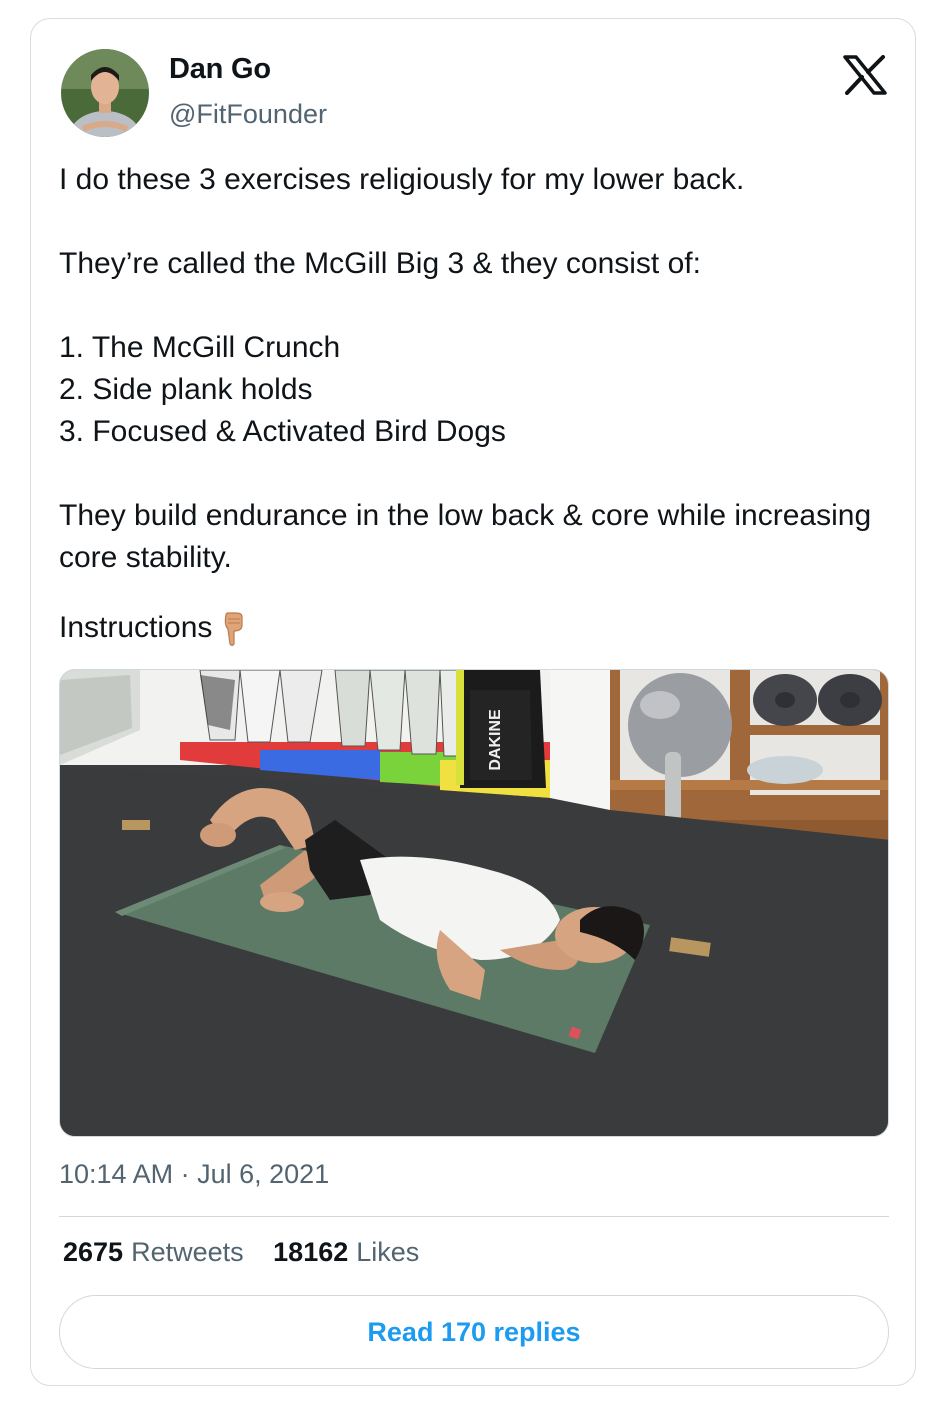 The height and width of the screenshot is (1412, 948). Describe the element at coordinates (388, 1252) in the screenshot. I see `likes-label: Likes` at that location.